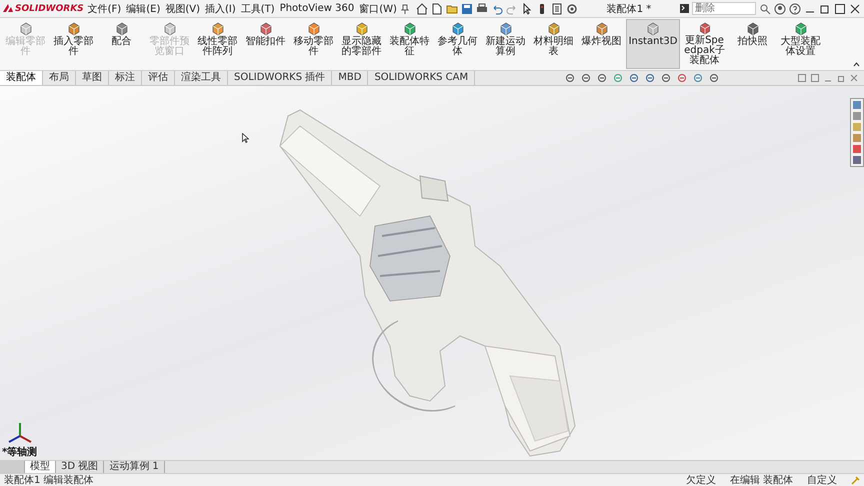  Describe the element at coordinates (496, 8) in the screenshot. I see `undo-icon` at that location.